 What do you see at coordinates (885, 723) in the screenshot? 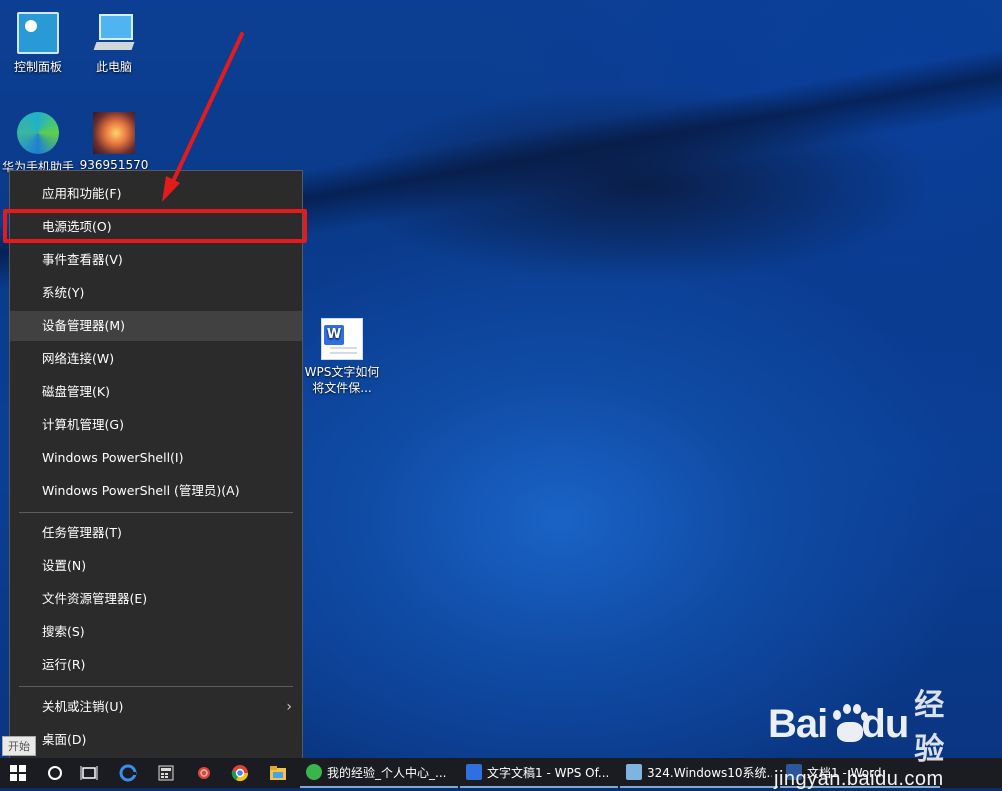
I see `watermark-brand-suffix: du` at bounding box center [885, 723].